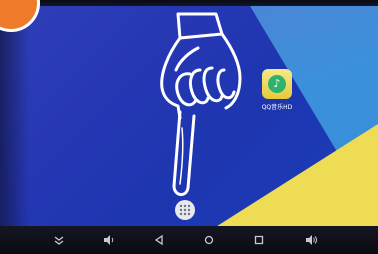 This screenshot has height=254, width=378. I want to click on home-icon, so click(209, 240).